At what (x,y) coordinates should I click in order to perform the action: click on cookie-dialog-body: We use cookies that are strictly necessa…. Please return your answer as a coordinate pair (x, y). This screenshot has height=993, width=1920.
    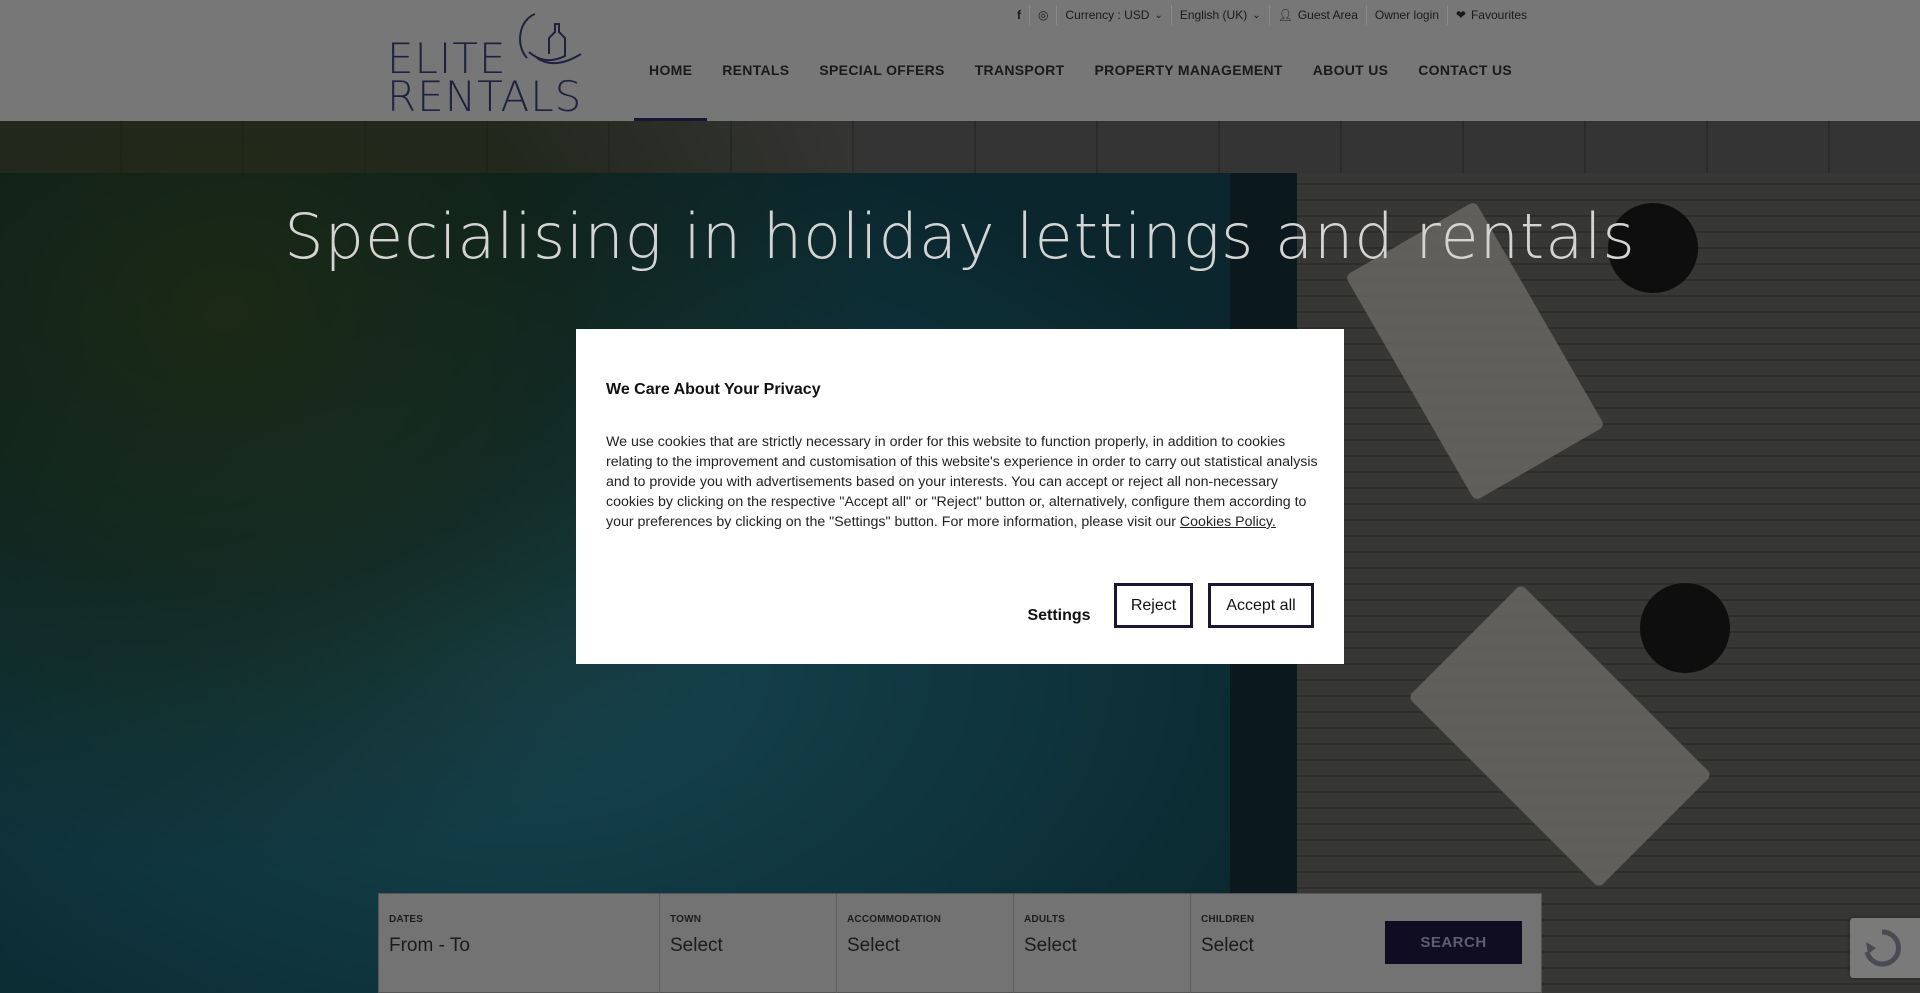
    Looking at the image, I should click on (962, 482).